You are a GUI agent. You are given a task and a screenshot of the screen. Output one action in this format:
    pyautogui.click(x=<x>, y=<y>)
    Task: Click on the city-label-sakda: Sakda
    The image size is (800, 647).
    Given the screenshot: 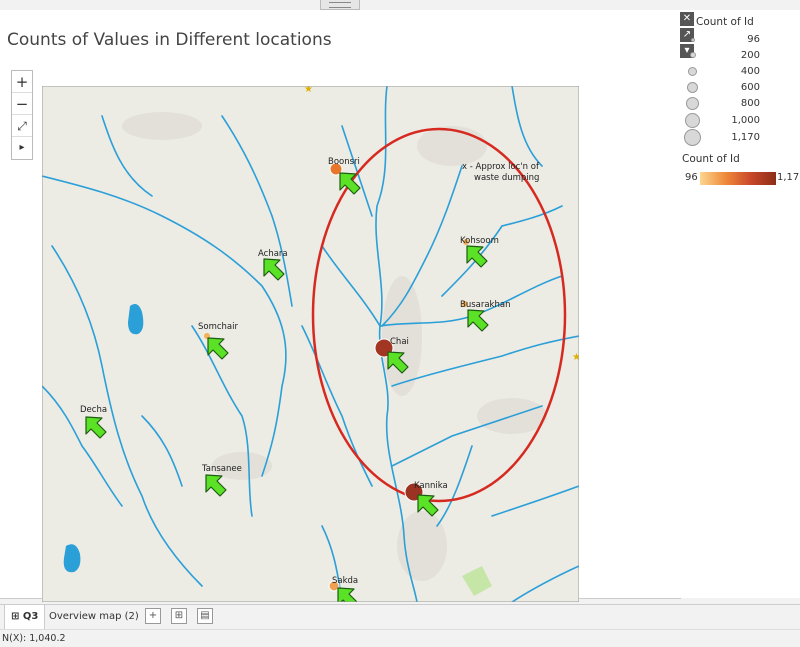 What is the action you would take?
    pyautogui.click(x=345, y=581)
    